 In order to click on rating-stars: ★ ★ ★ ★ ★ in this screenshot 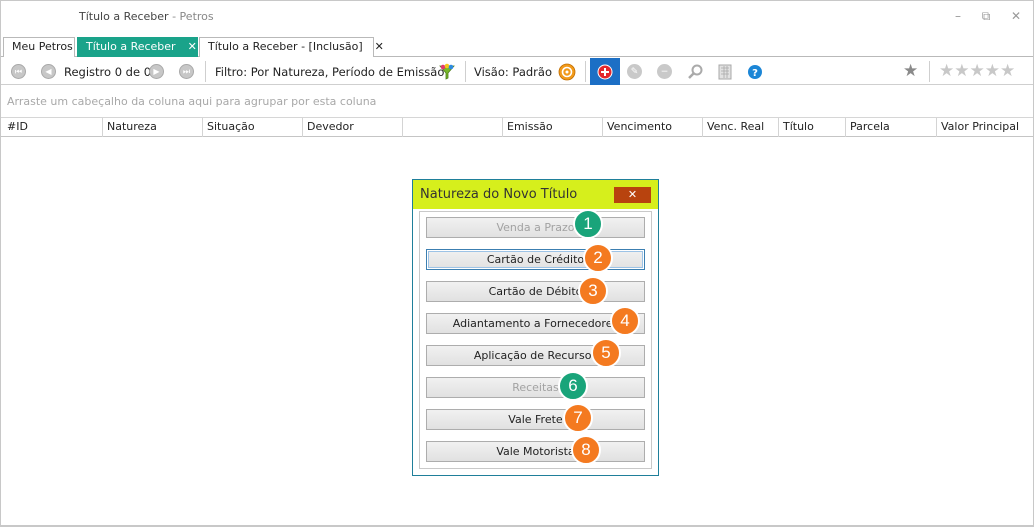, I will do `click(977, 71)`.